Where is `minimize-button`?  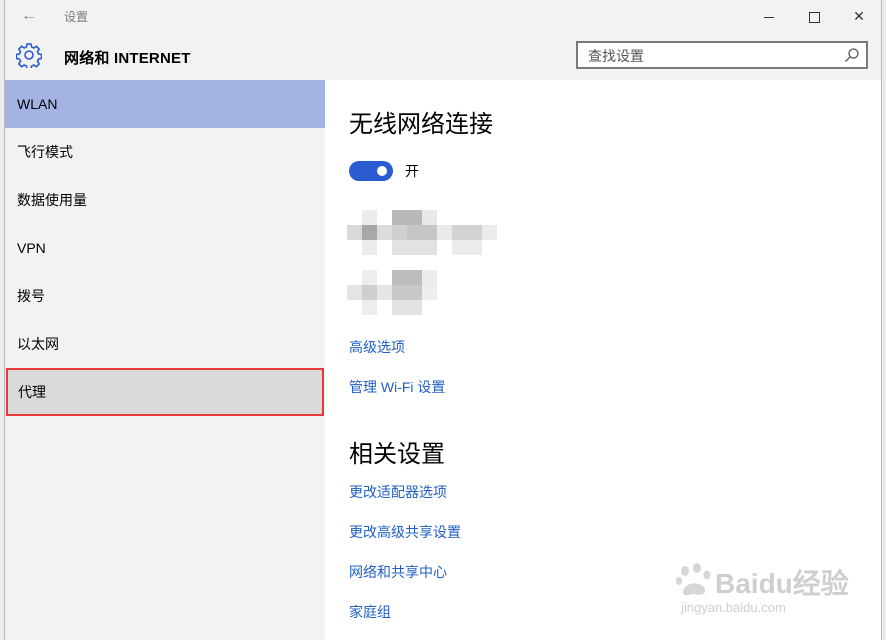 minimize-button is located at coordinates (769, 16).